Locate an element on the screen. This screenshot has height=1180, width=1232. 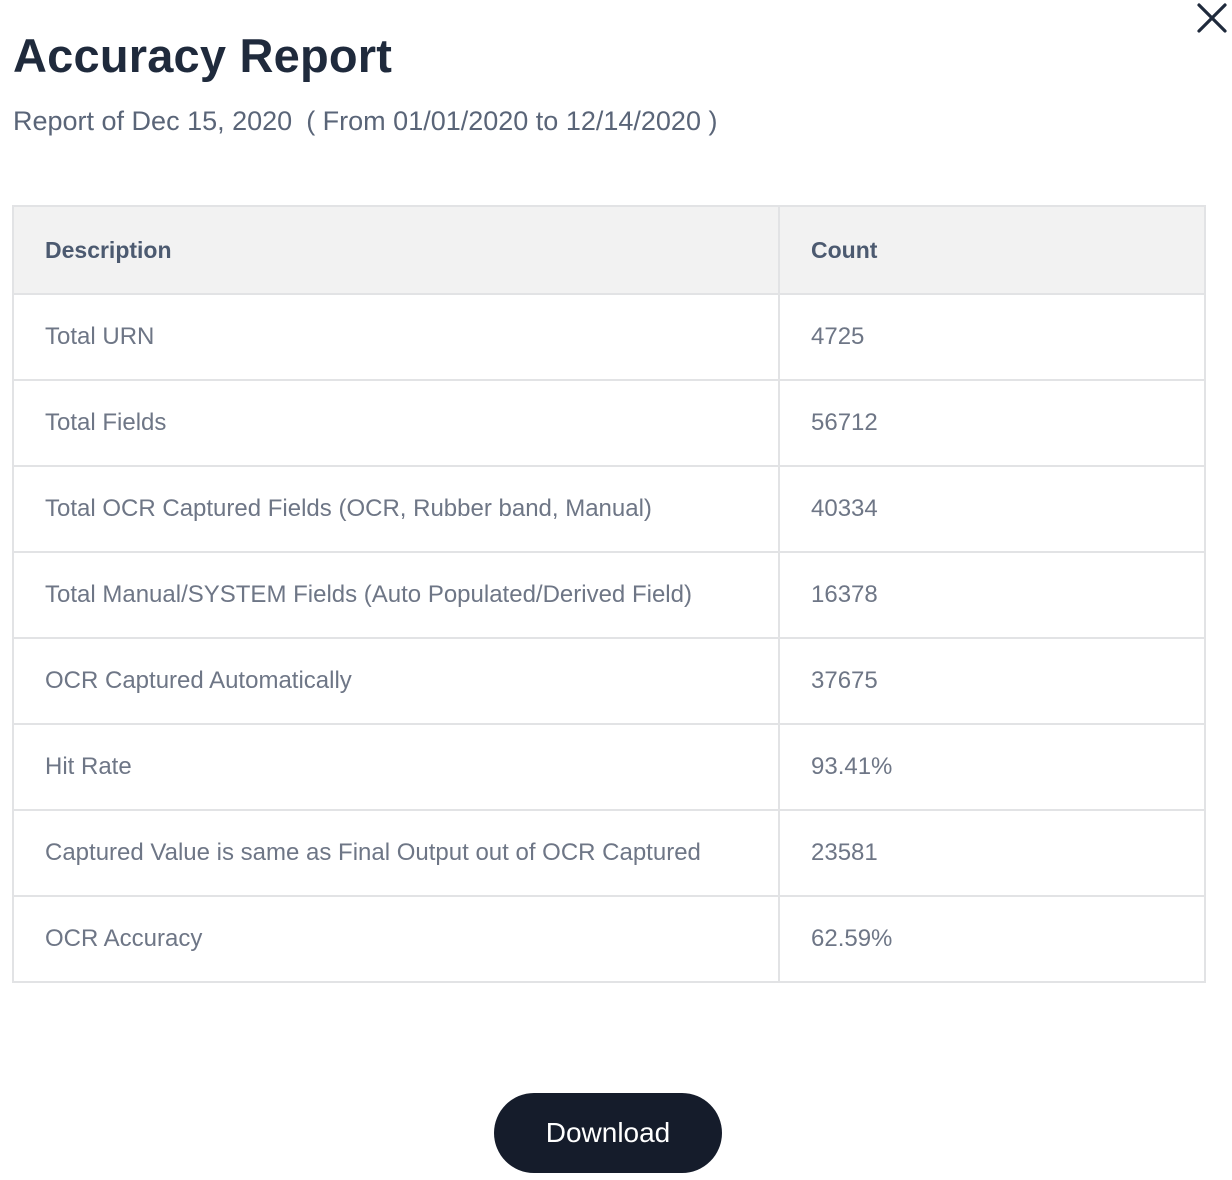
row-count: 23581 is located at coordinates (992, 853).